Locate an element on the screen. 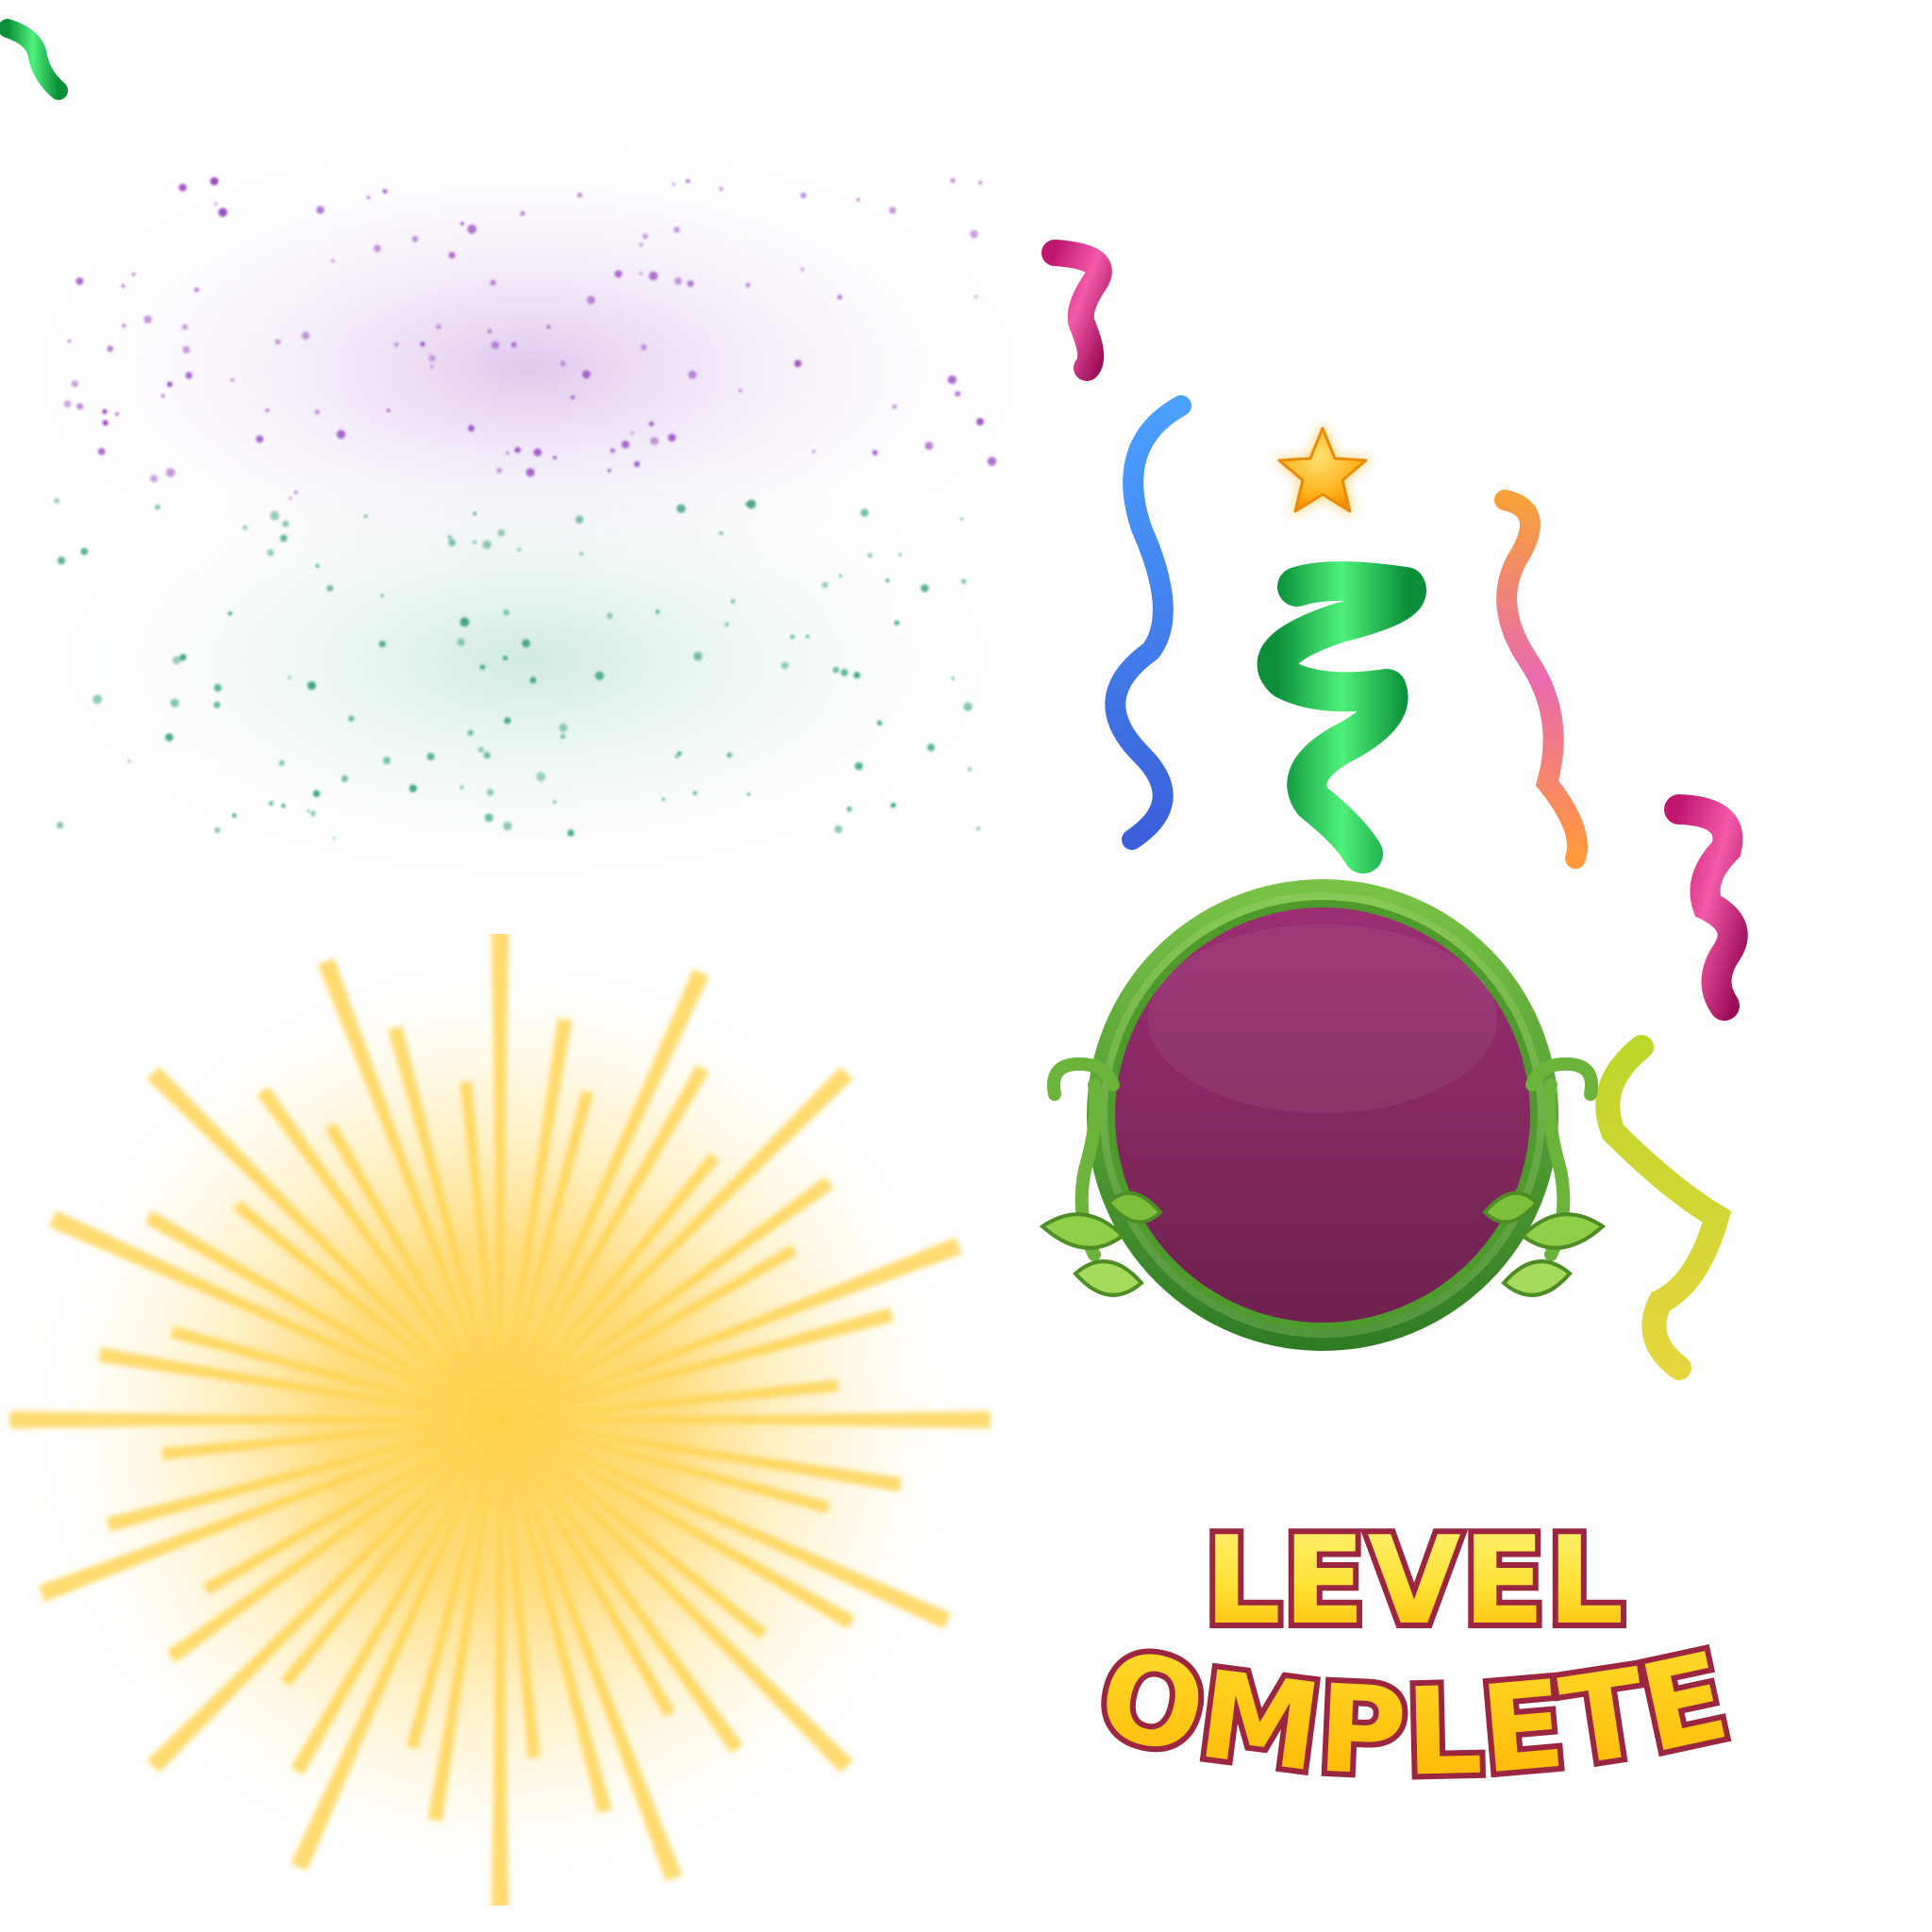  level-completed-title: LEVEL COMPLETED is located at coordinates (1386, 1650).